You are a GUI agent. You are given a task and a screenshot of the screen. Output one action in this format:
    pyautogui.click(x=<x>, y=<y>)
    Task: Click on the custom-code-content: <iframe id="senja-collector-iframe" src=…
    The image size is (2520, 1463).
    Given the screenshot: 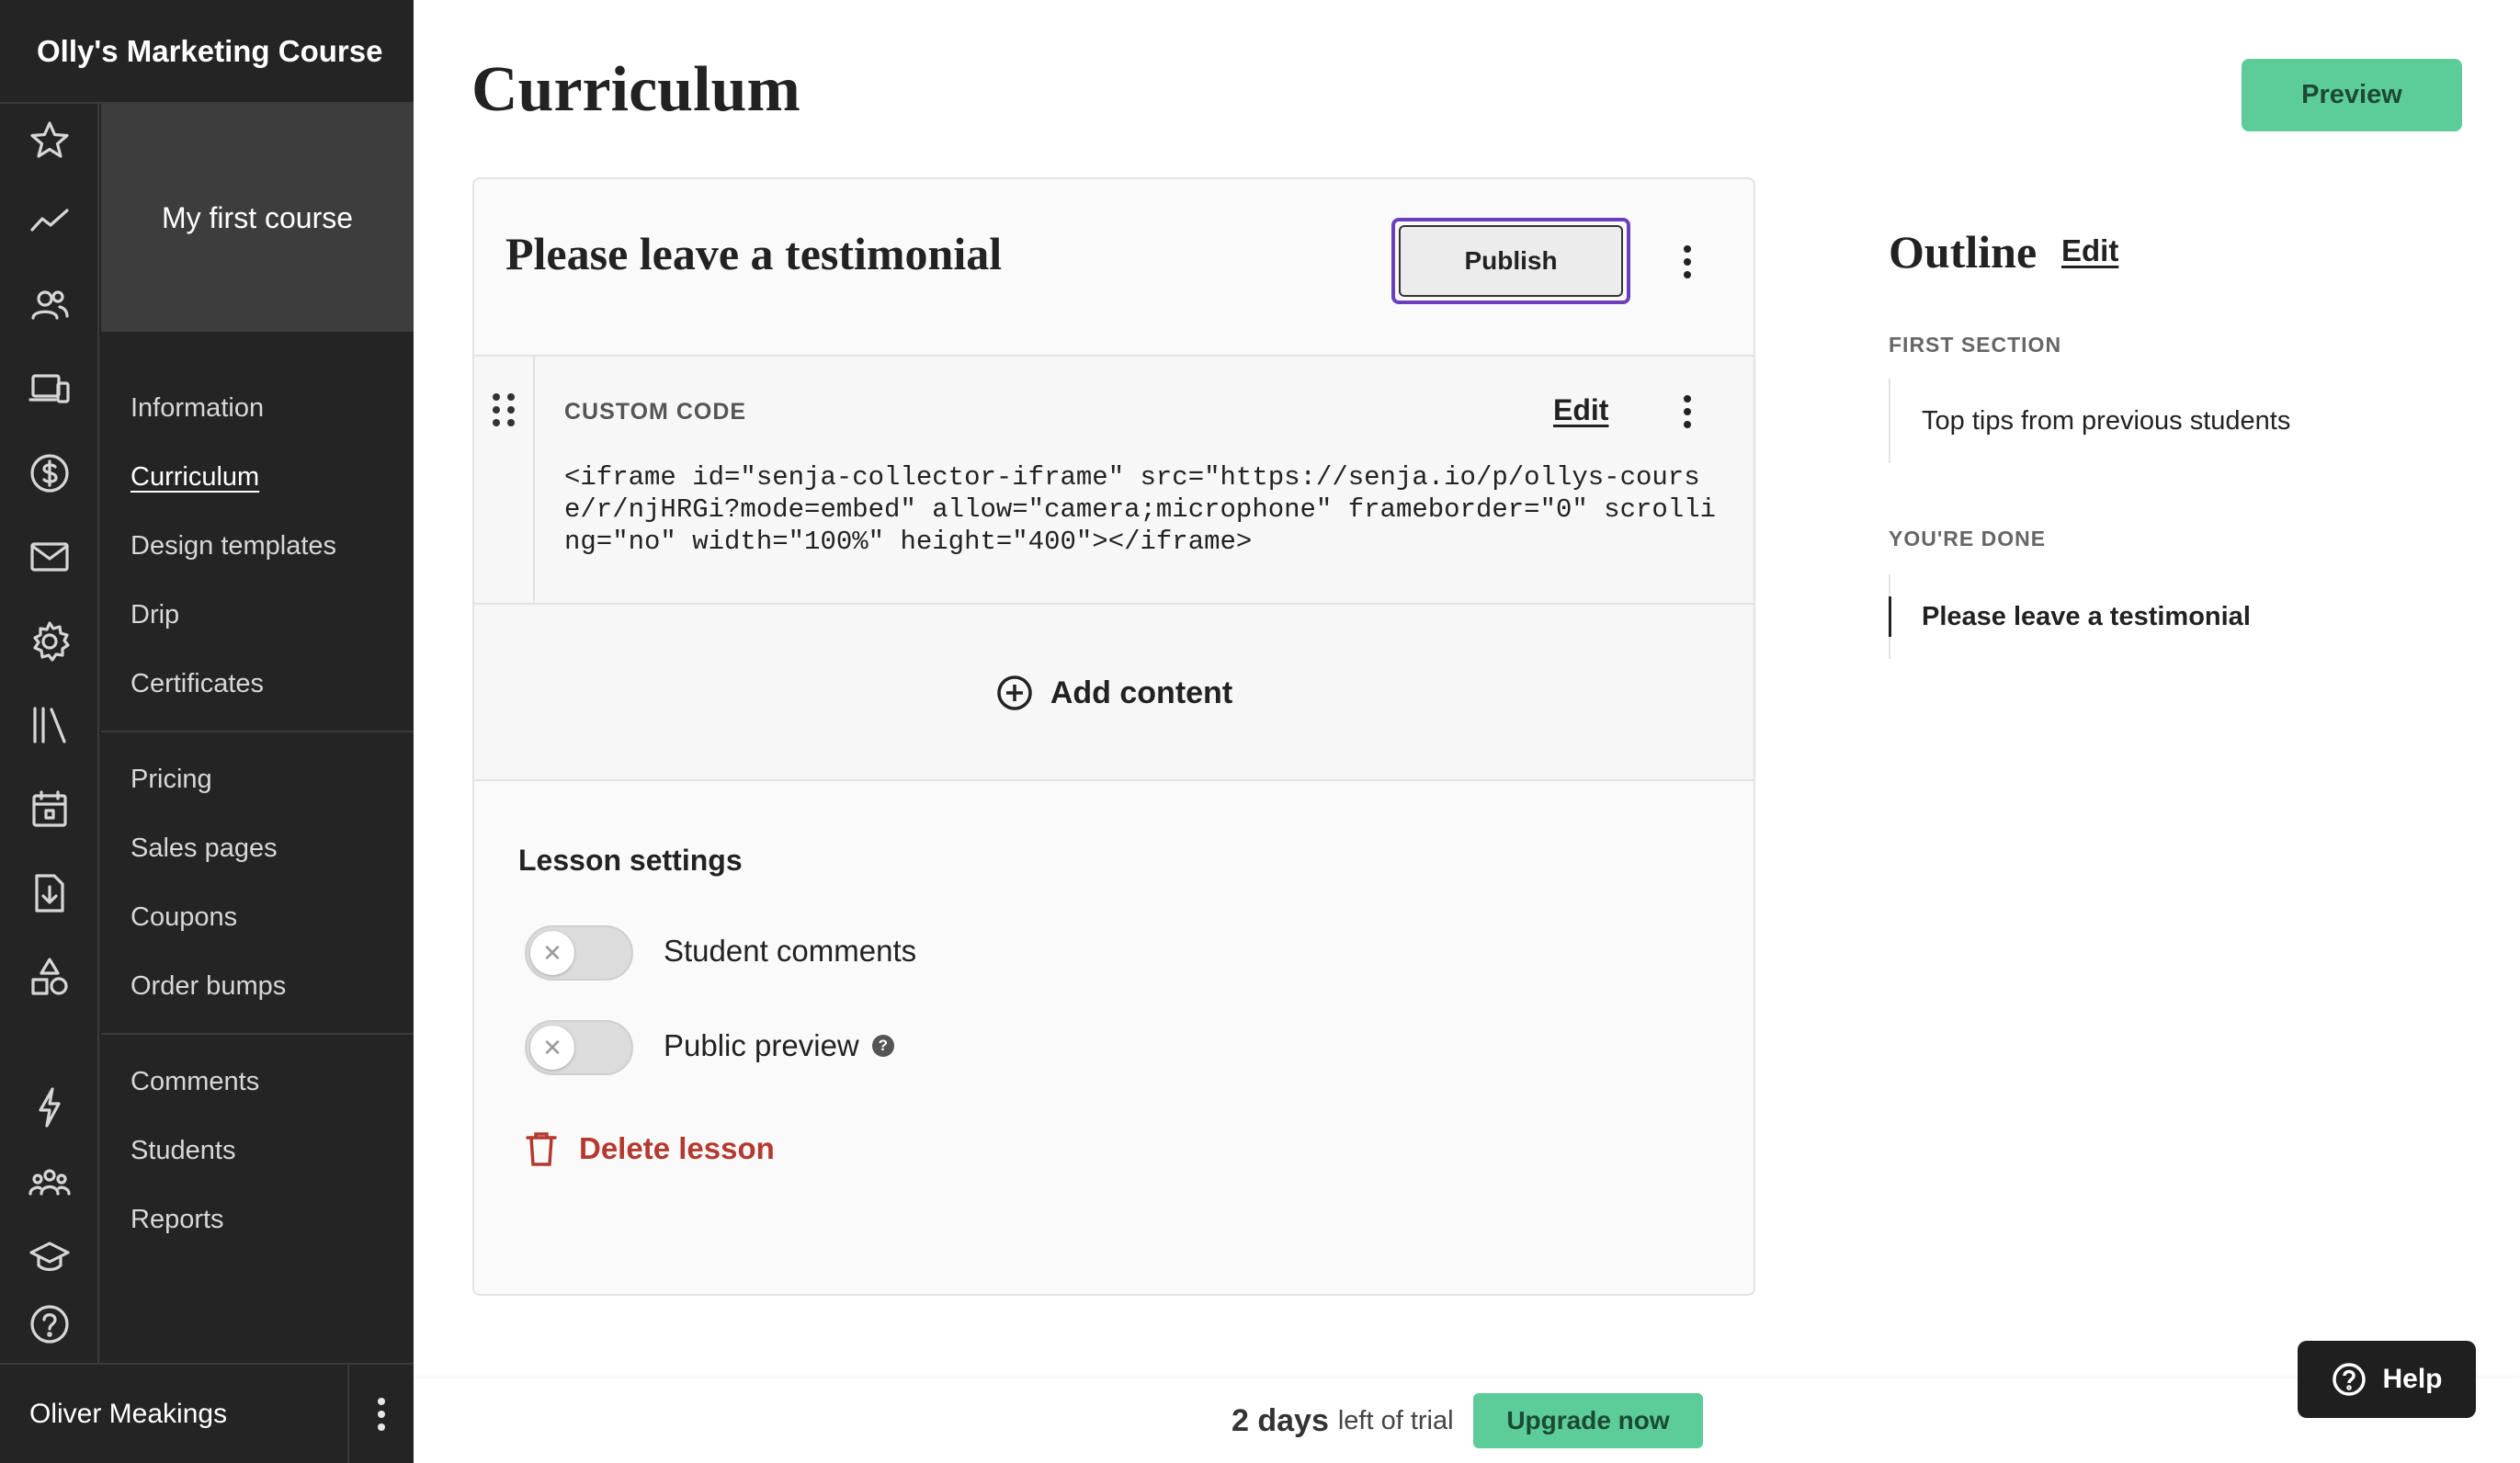 What is the action you would take?
    pyautogui.click(x=1140, y=509)
    